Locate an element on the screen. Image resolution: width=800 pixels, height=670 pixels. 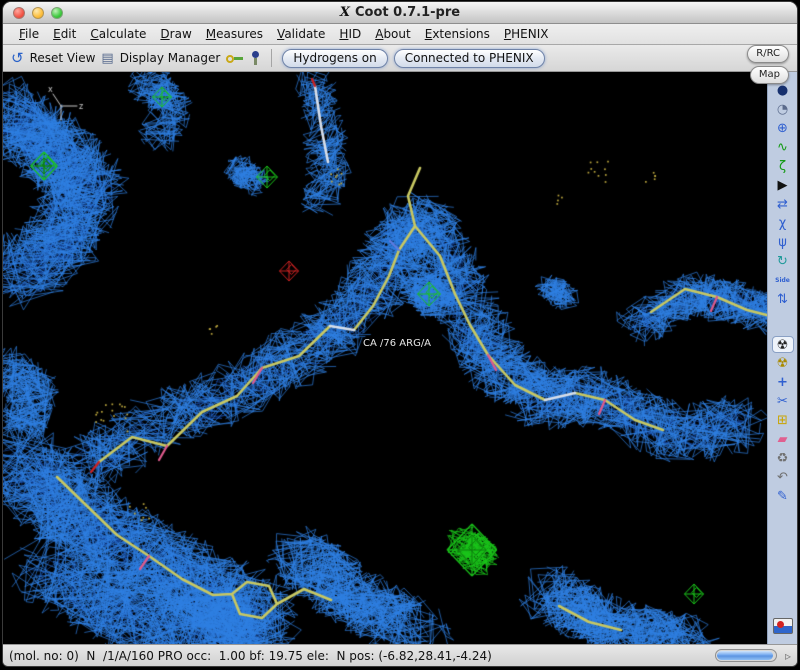
menu-file: File is located at coordinates (29, 34).